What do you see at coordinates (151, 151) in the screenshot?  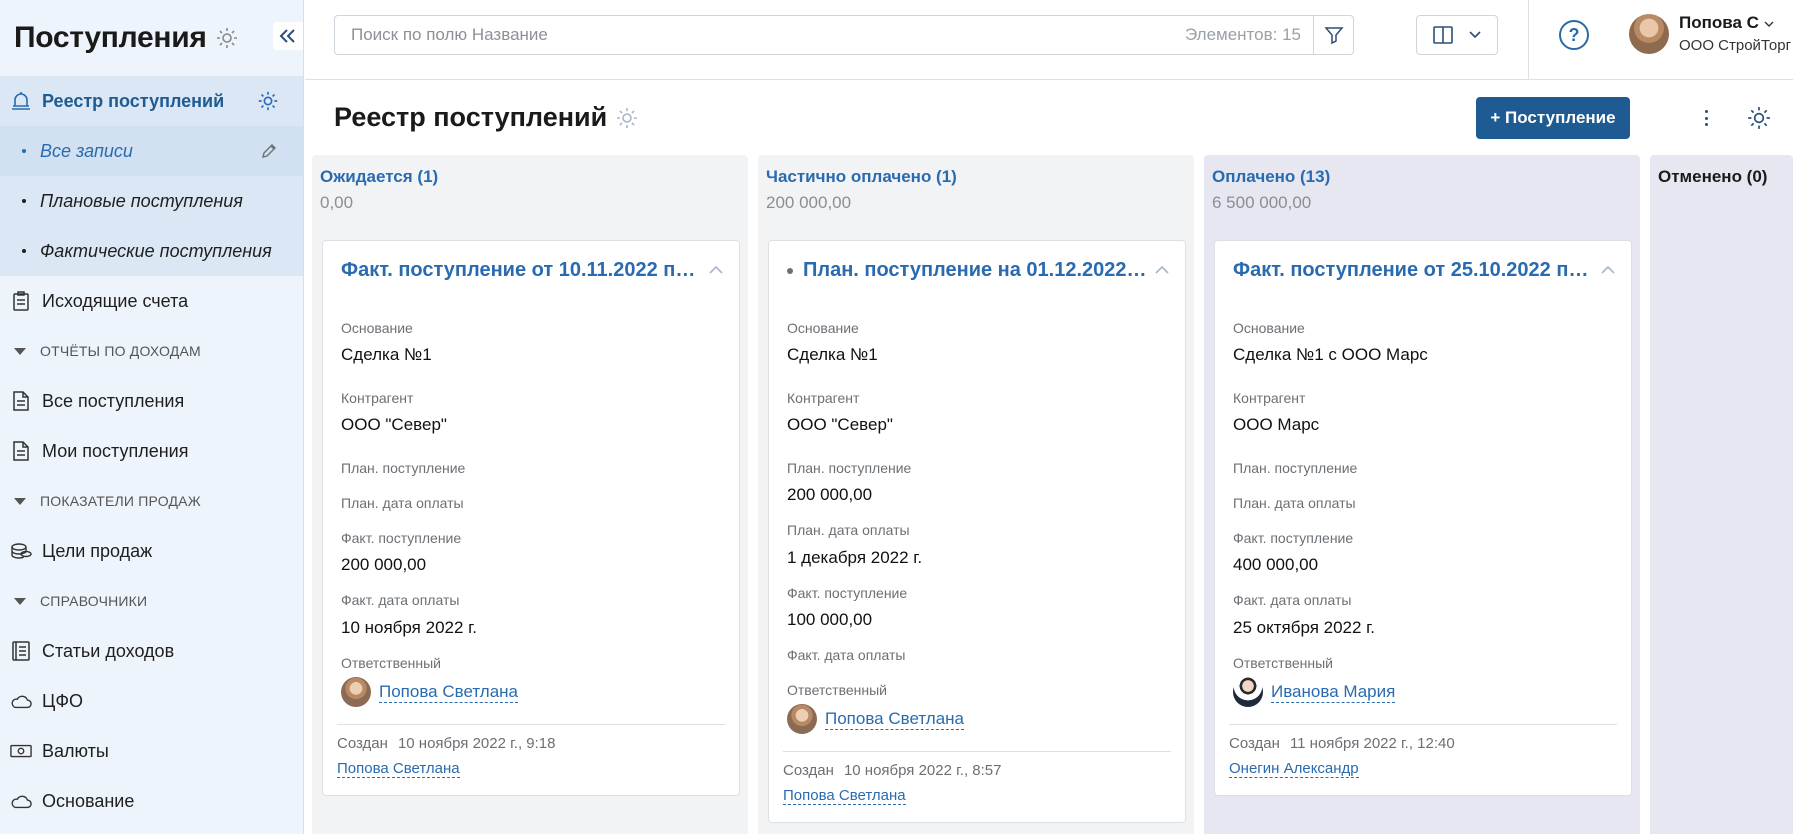 I see `sidebar-subitem-all-records: Все записи` at bounding box center [151, 151].